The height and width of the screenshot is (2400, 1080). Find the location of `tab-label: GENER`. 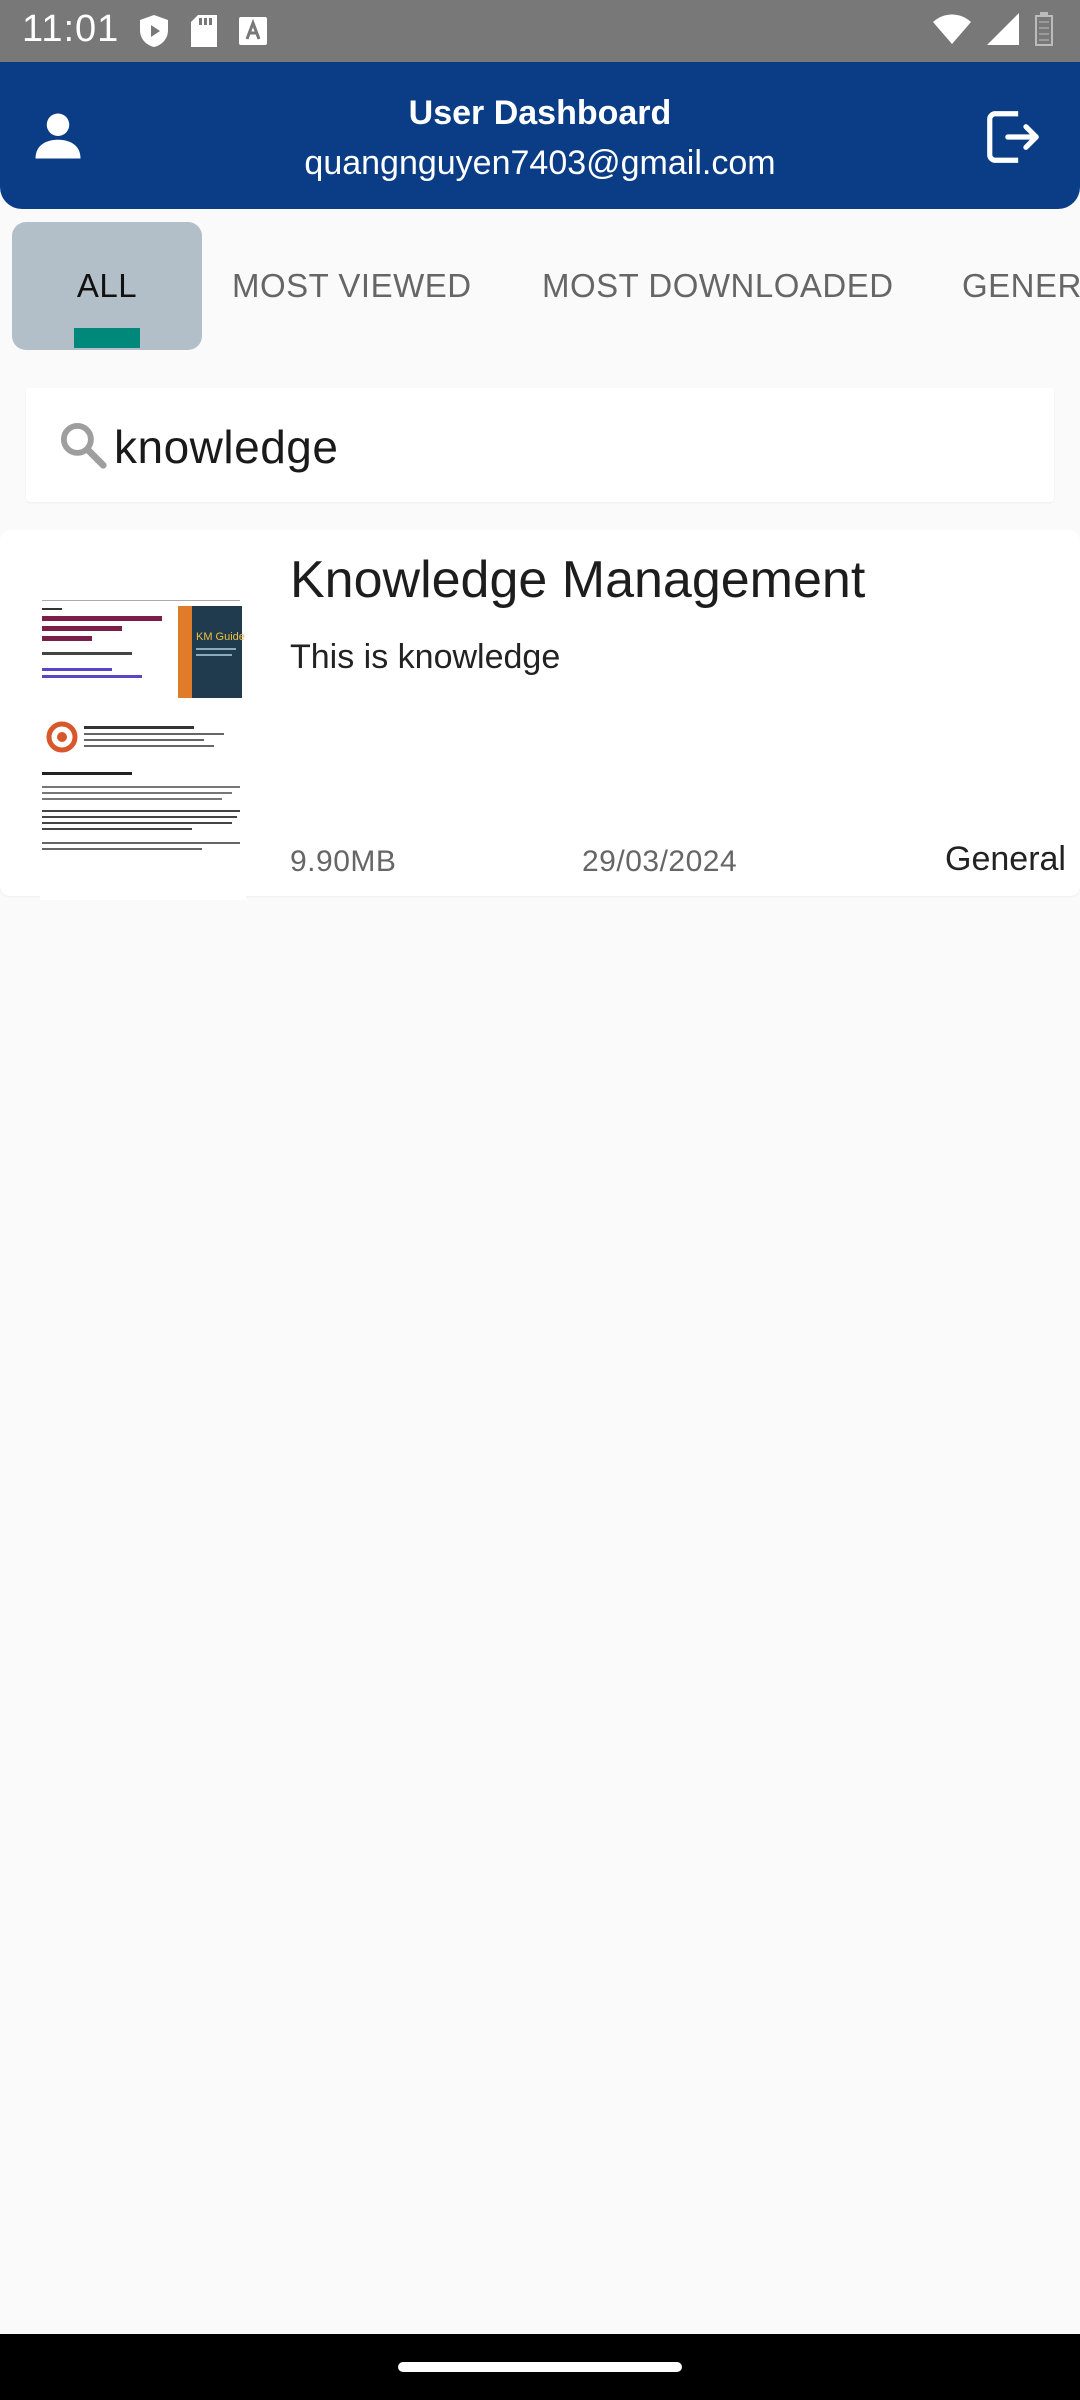

tab-label: GENER is located at coordinates (1021, 285).